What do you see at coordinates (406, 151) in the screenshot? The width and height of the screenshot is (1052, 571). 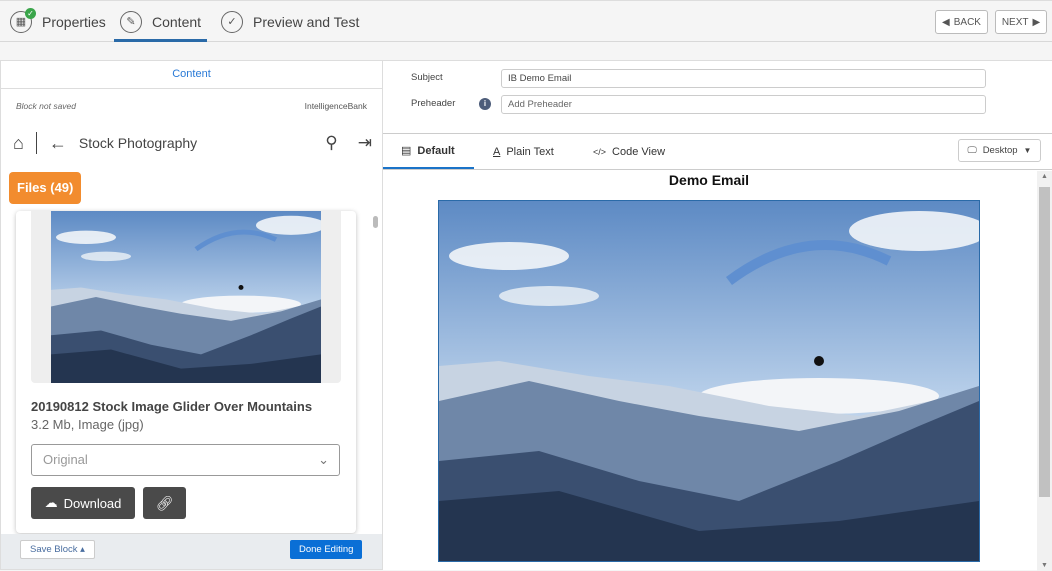 I see `layout-icon: ▤` at bounding box center [406, 151].